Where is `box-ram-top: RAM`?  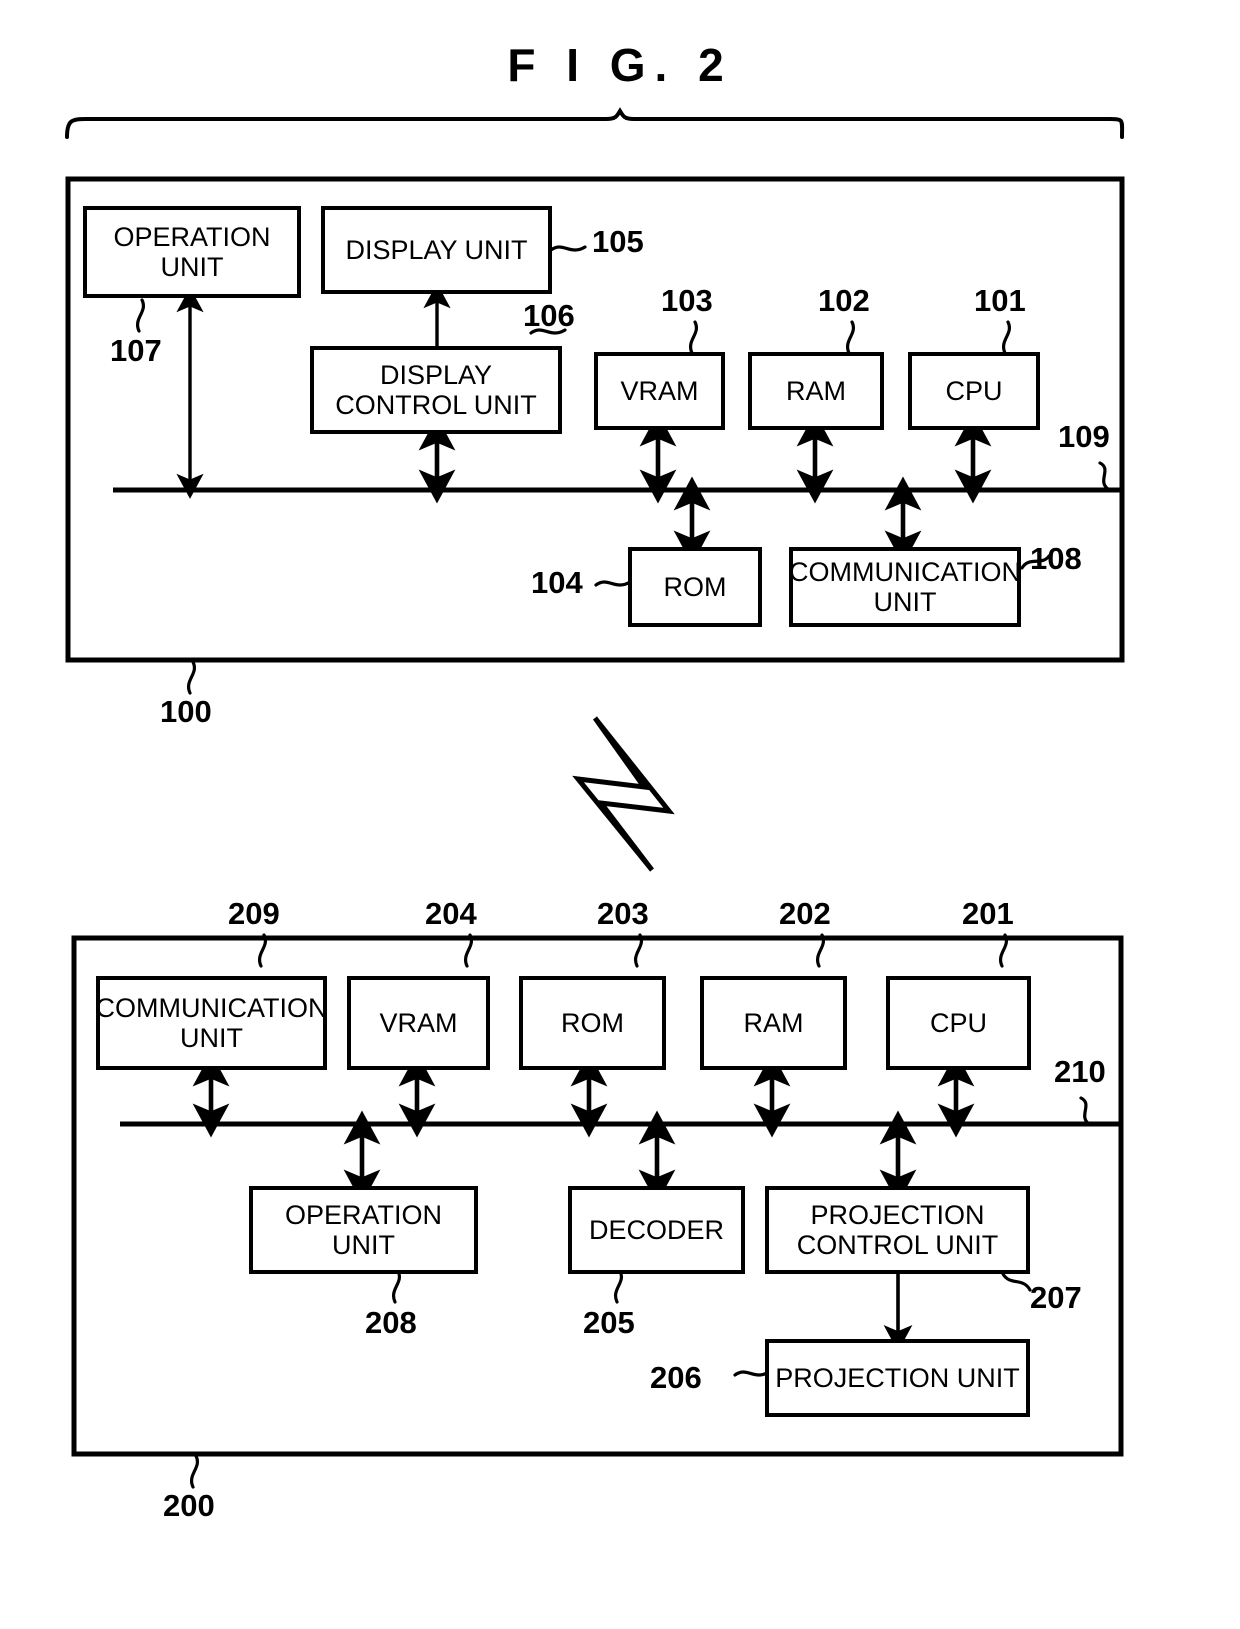 box-ram-top: RAM is located at coordinates (816, 391).